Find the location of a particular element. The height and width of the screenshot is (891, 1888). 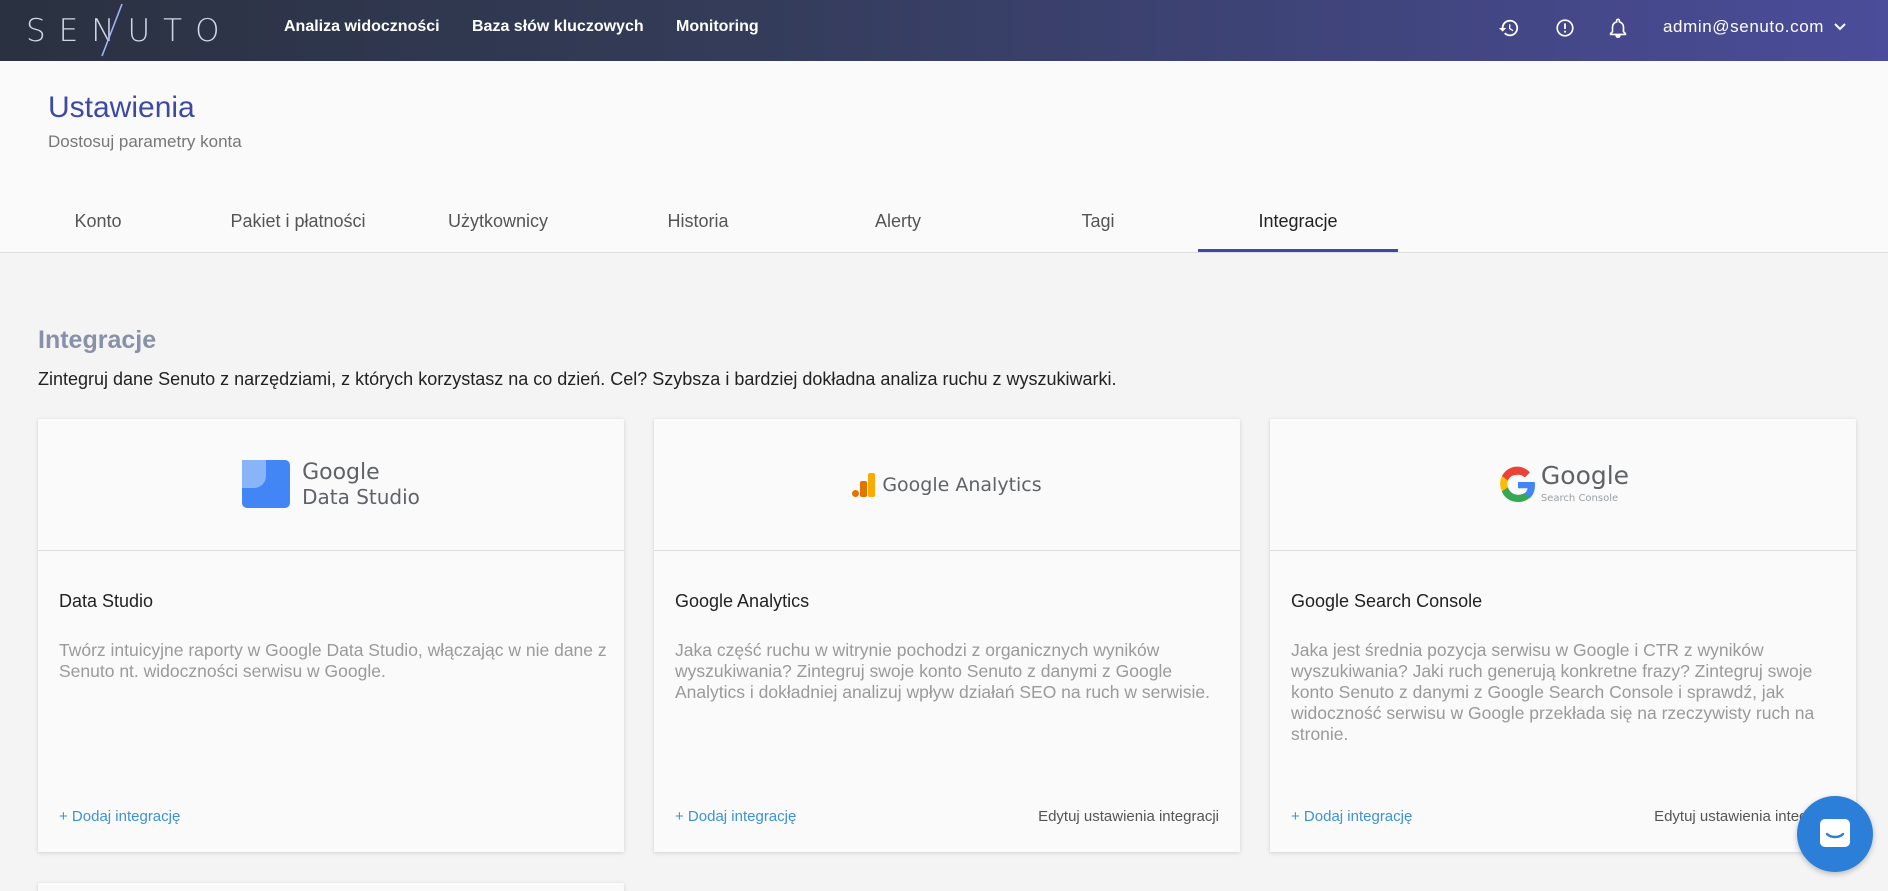

tab-konto: Konto is located at coordinates (99, 221).